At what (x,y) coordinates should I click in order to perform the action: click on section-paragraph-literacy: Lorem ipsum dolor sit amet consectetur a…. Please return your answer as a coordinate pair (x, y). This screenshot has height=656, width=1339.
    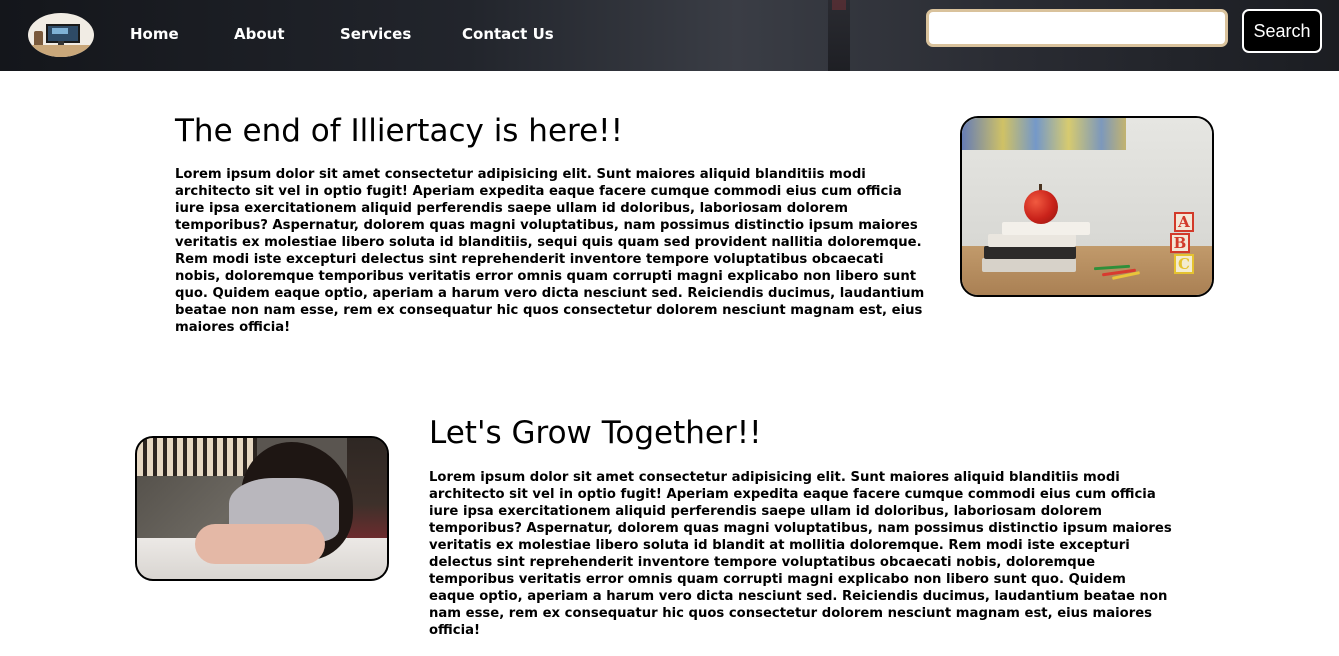
    Looking at the image, I should click on (550, 251).